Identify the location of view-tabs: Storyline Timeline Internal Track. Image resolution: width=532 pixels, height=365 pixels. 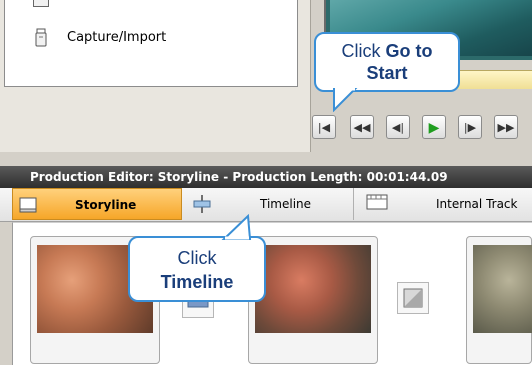
(266, 205).